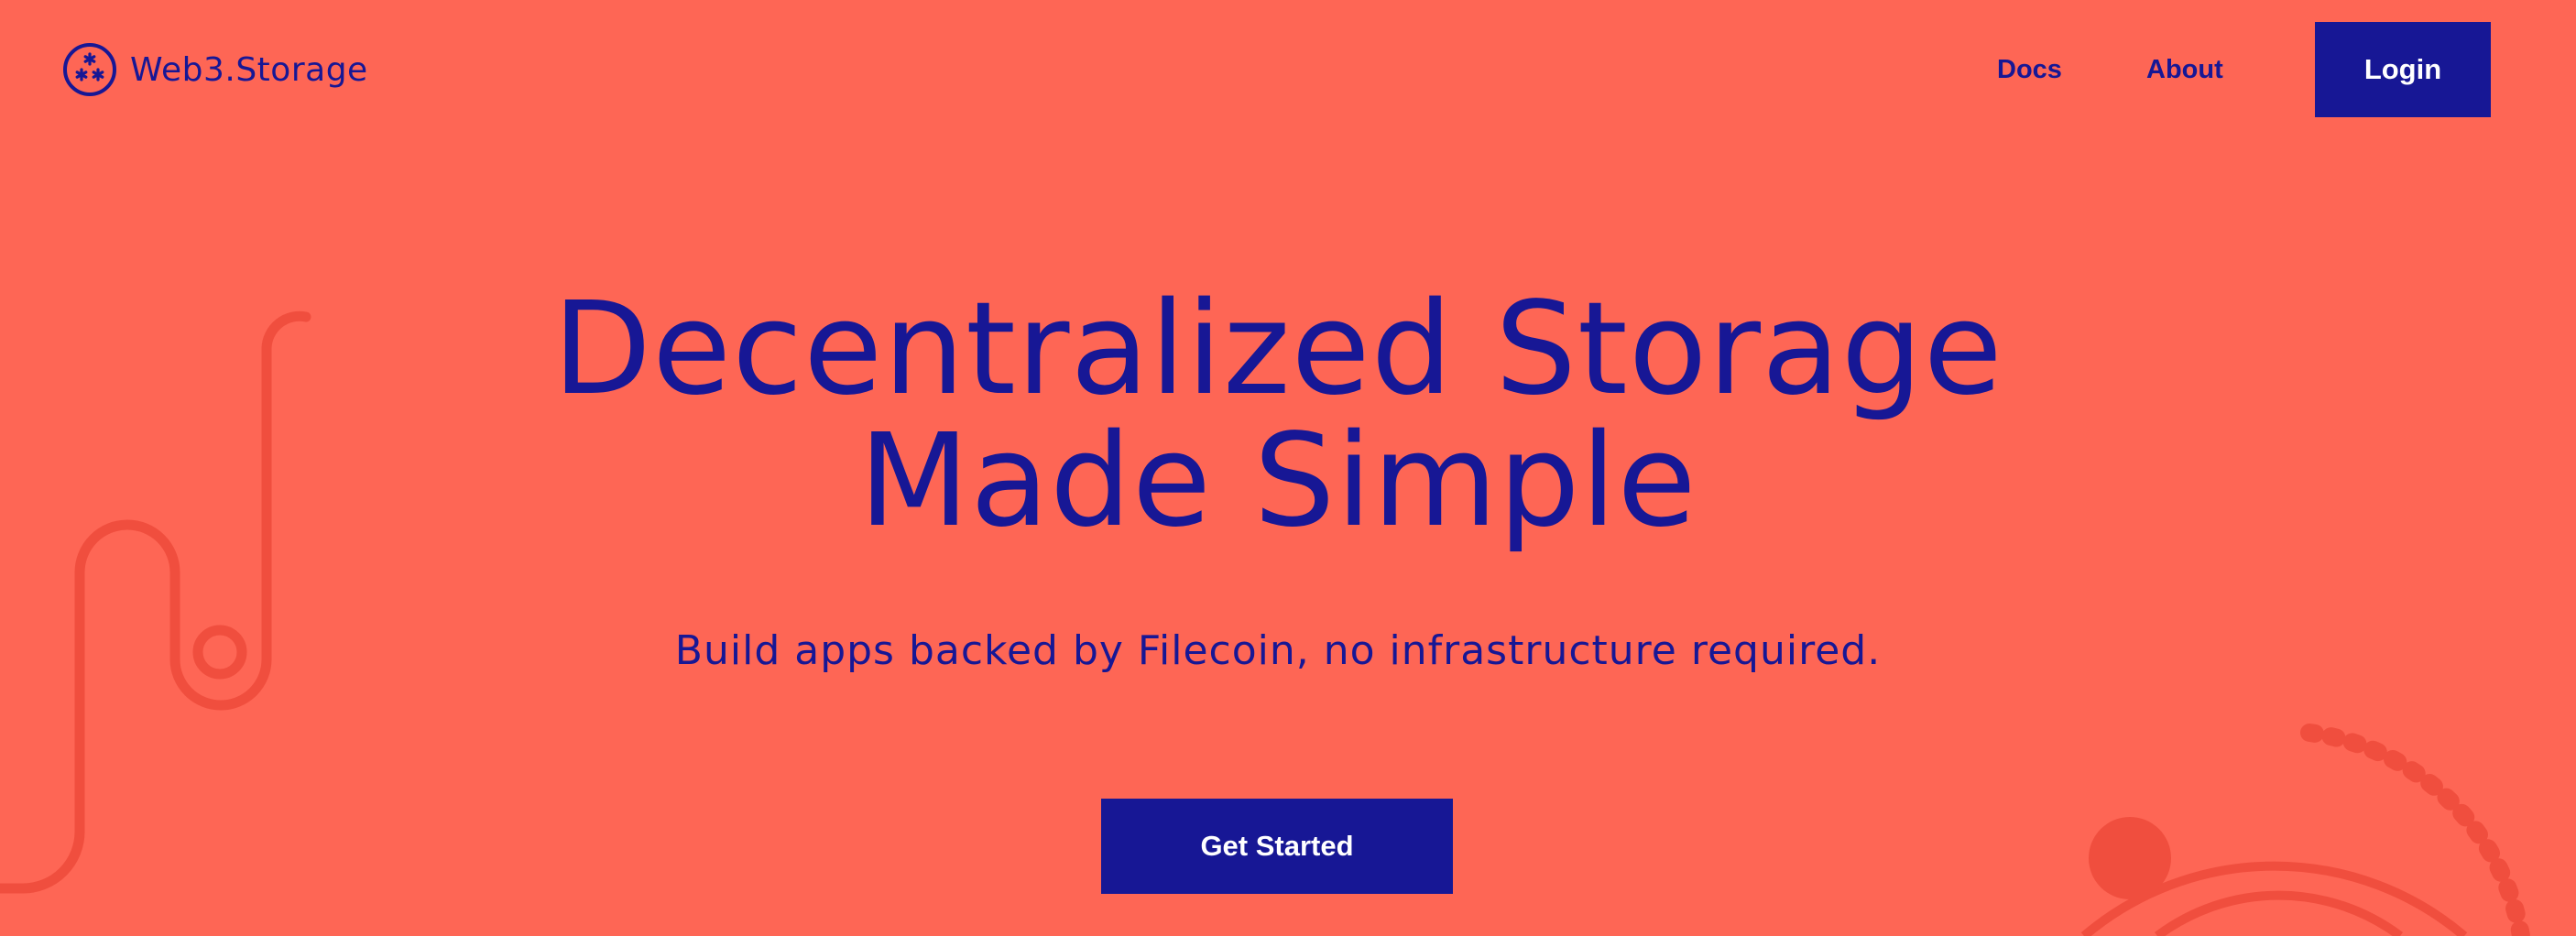 The width and height of the screenshot is (2576, 936). I want to click on get-started-button: Get Started, so click(1277, 846).